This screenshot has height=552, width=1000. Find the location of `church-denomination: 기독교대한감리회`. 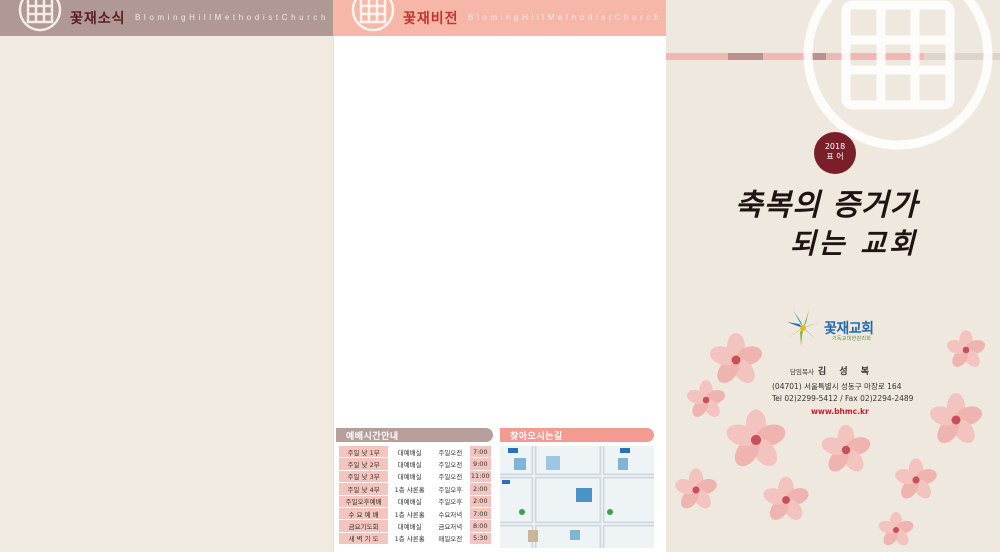

church-denomination: 기독교대한감리회 is located at coordinates (852, 339).